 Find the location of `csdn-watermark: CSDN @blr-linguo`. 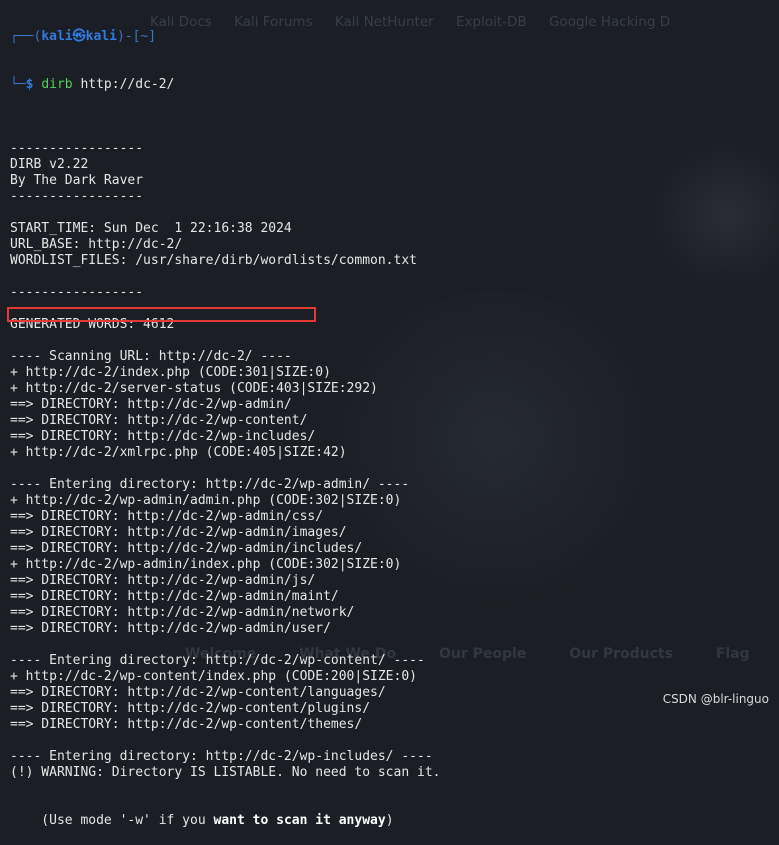

csdn-watermark: CSDN @blr-linguo is located at coordinates (715, 699).